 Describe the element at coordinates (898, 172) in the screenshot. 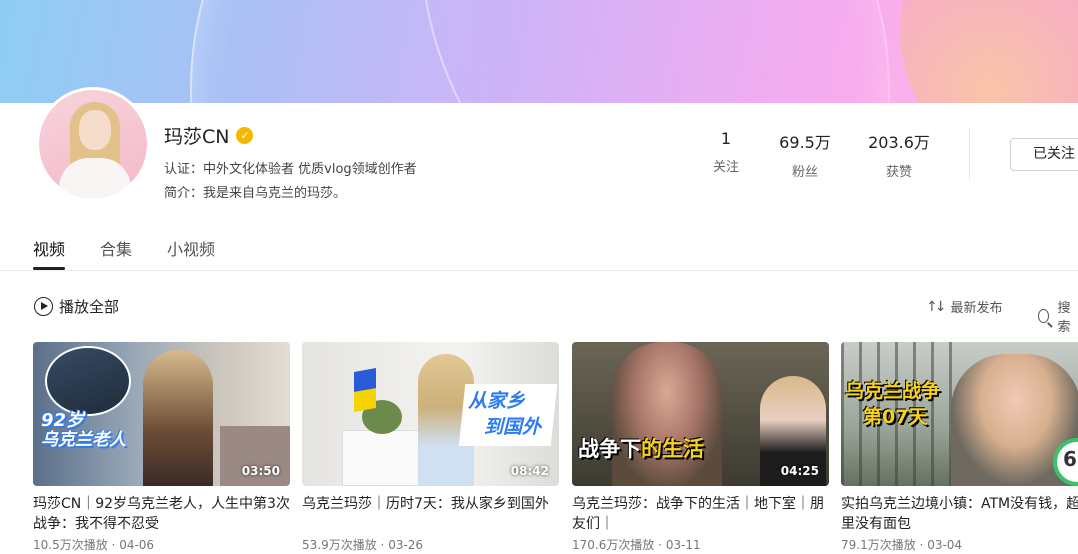

I see `stat-label: 获赞` at that location.